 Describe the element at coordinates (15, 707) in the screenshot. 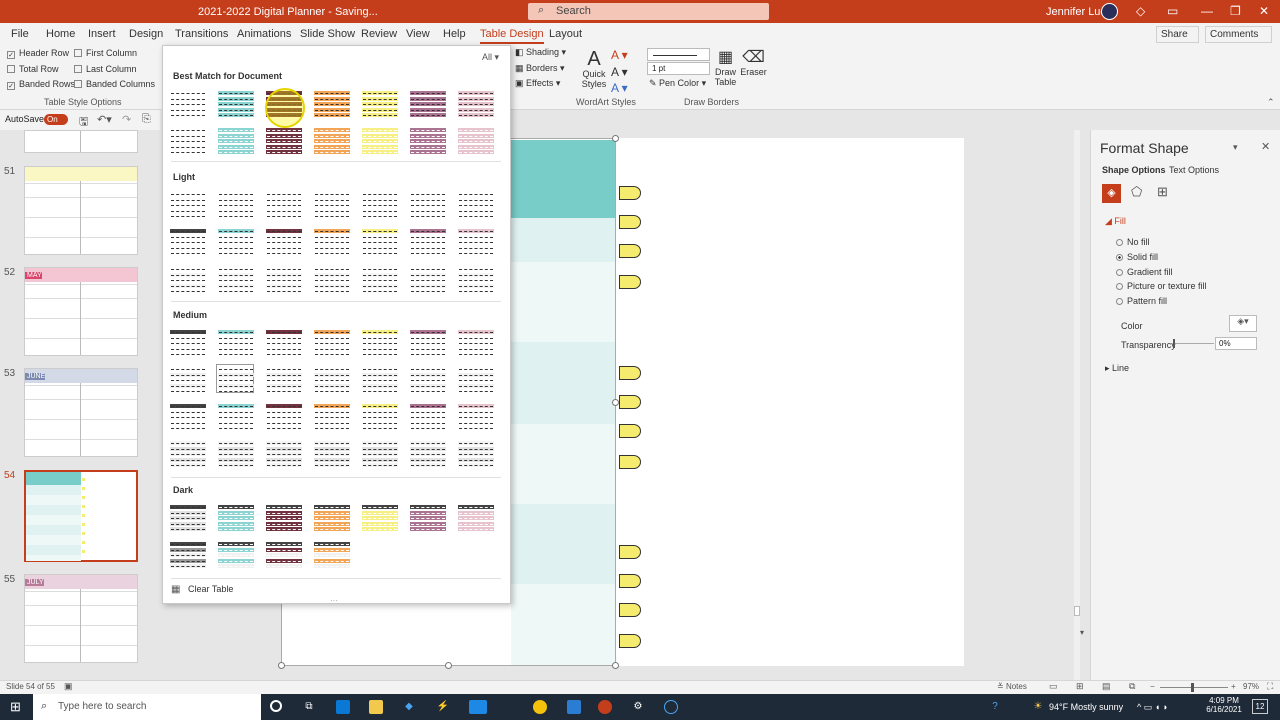

I see `start-icon: ⊞` at that location.